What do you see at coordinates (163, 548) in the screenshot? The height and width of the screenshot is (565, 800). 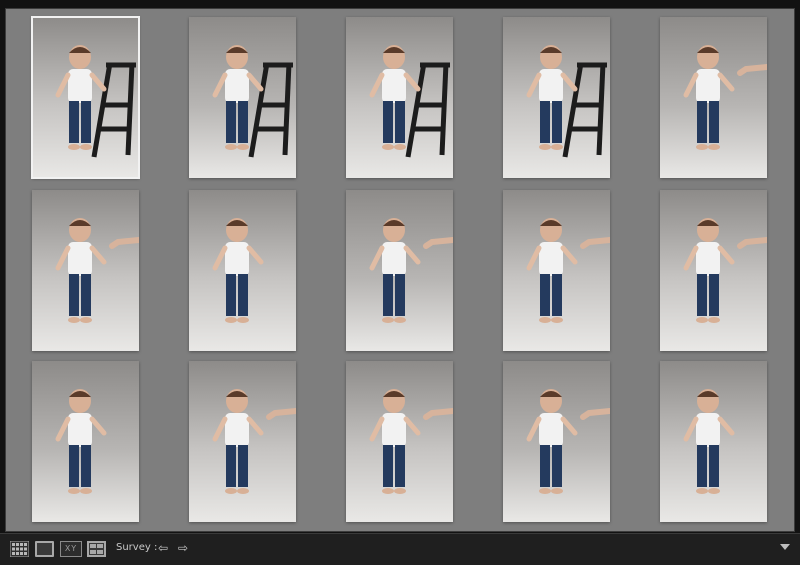 I see `left-arrow-icon: ⇦` at bounding box center [163, 548].